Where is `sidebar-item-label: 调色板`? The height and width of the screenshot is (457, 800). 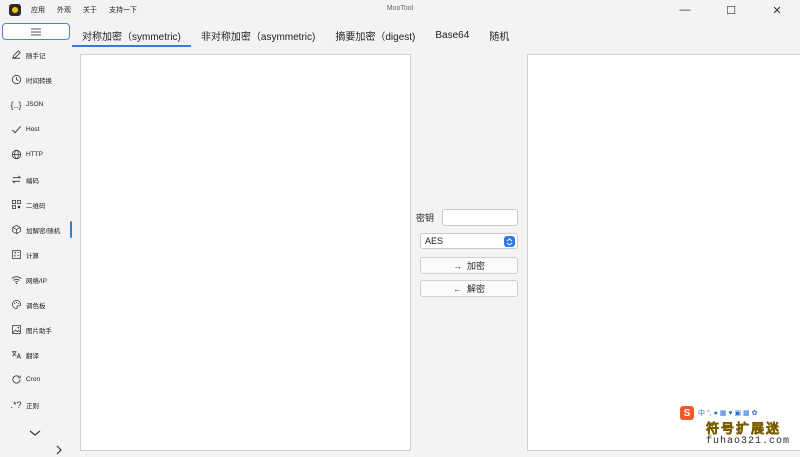 sidebar-item-label: 调色板 is located at coordinates (36, 306).